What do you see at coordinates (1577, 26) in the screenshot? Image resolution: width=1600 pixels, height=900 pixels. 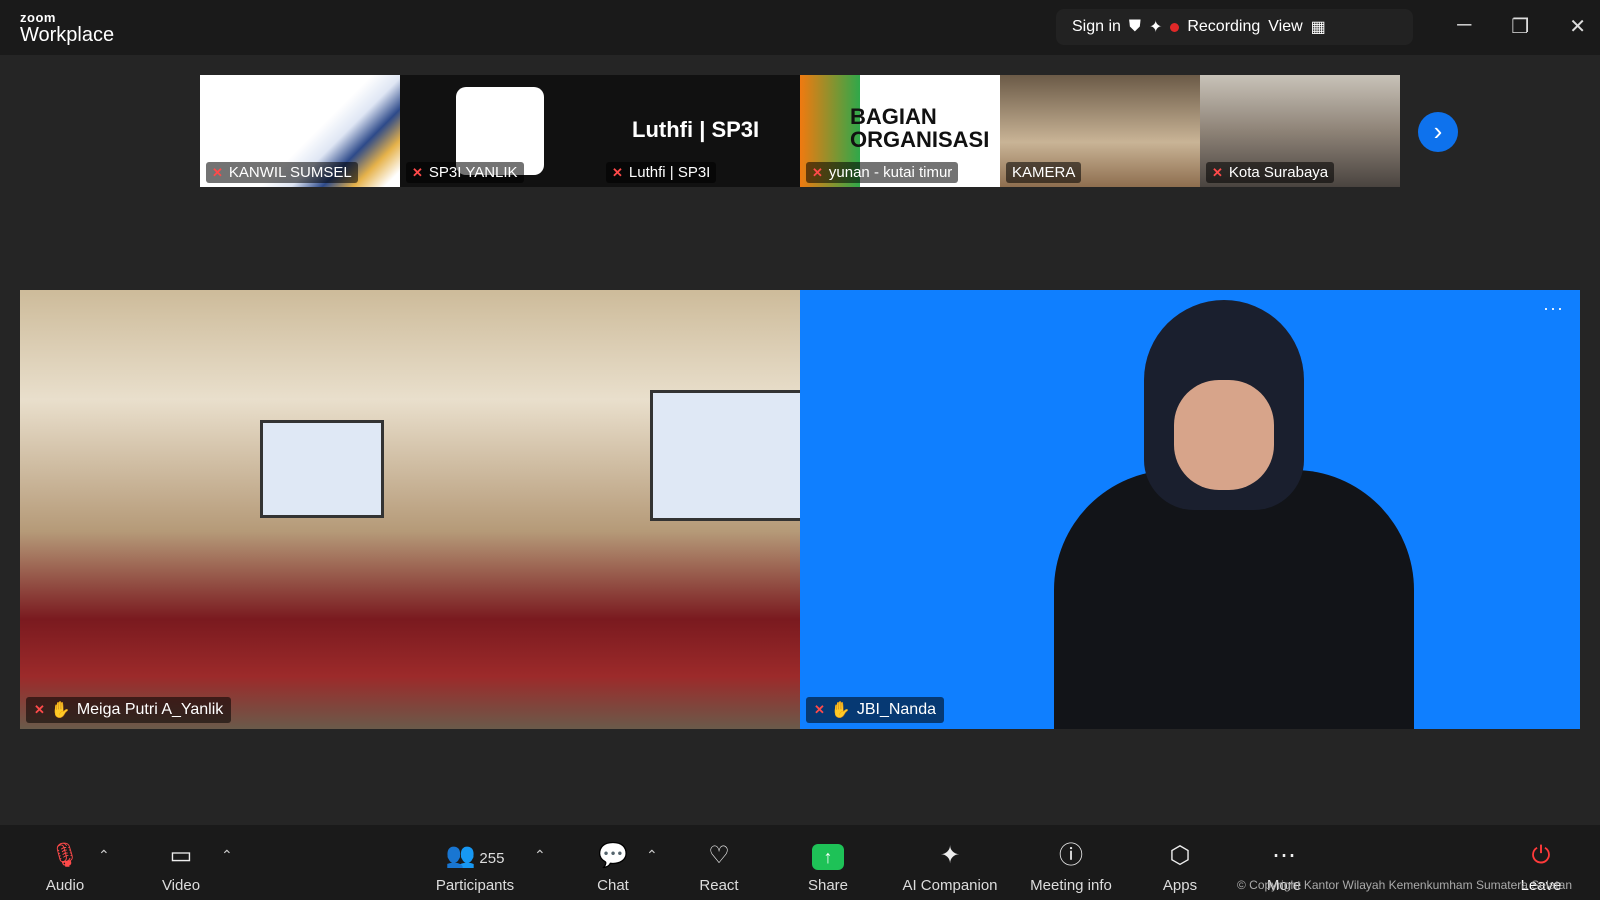 I see `close-button: ✕` at bounding box center [1577, 26].